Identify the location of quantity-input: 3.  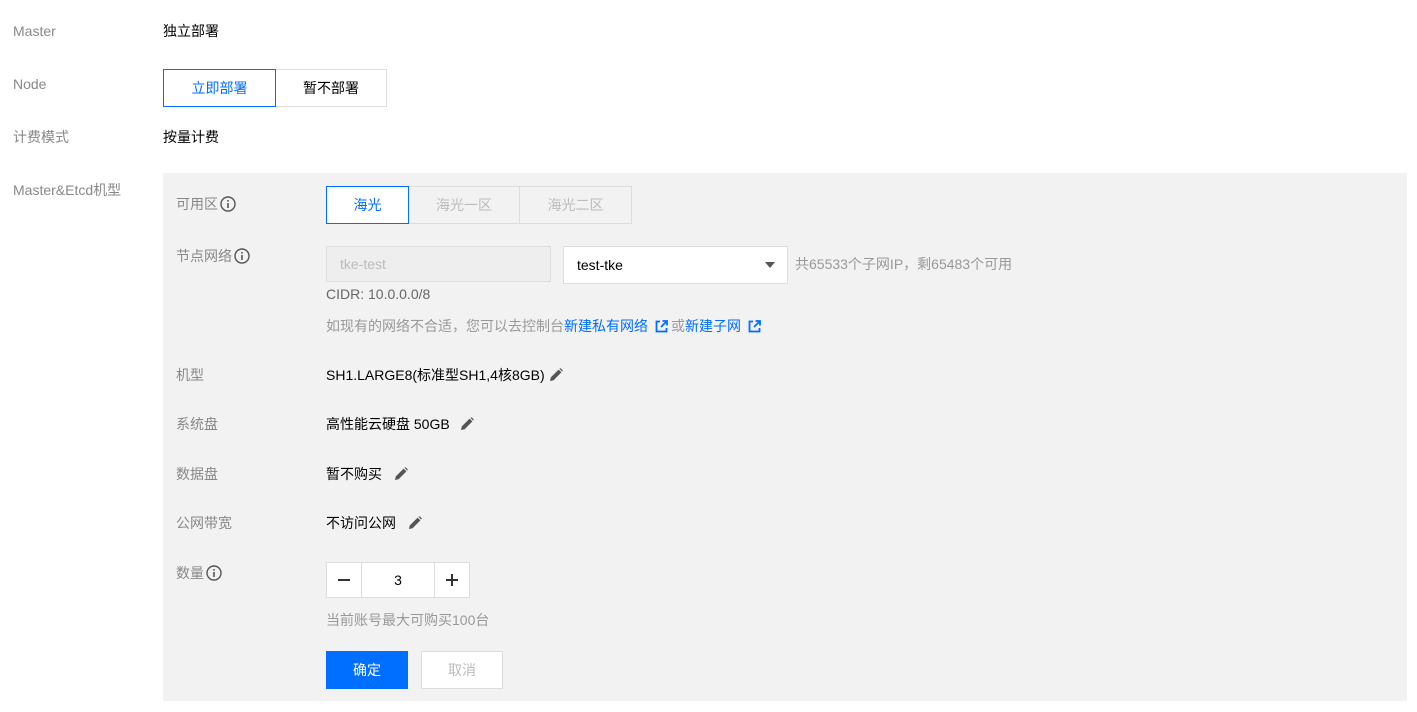
(398, 580).